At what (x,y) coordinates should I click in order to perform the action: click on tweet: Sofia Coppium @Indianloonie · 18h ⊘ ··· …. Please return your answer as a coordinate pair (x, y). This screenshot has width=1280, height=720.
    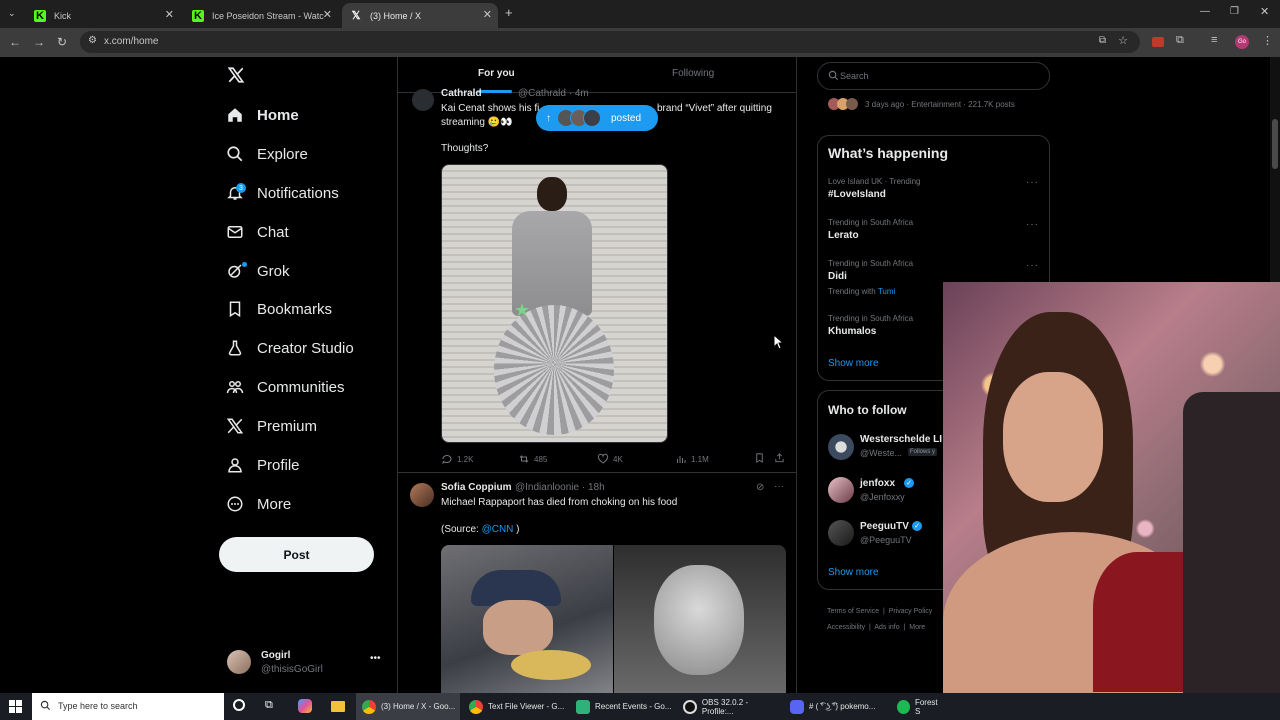
    Looking at the image, I should click on (597, 583).